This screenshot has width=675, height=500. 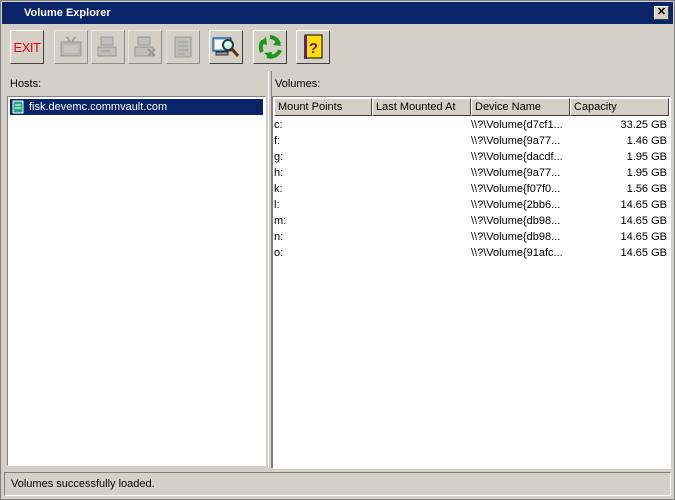 I want to click on host-remove-button, so click(x=145, y=47).